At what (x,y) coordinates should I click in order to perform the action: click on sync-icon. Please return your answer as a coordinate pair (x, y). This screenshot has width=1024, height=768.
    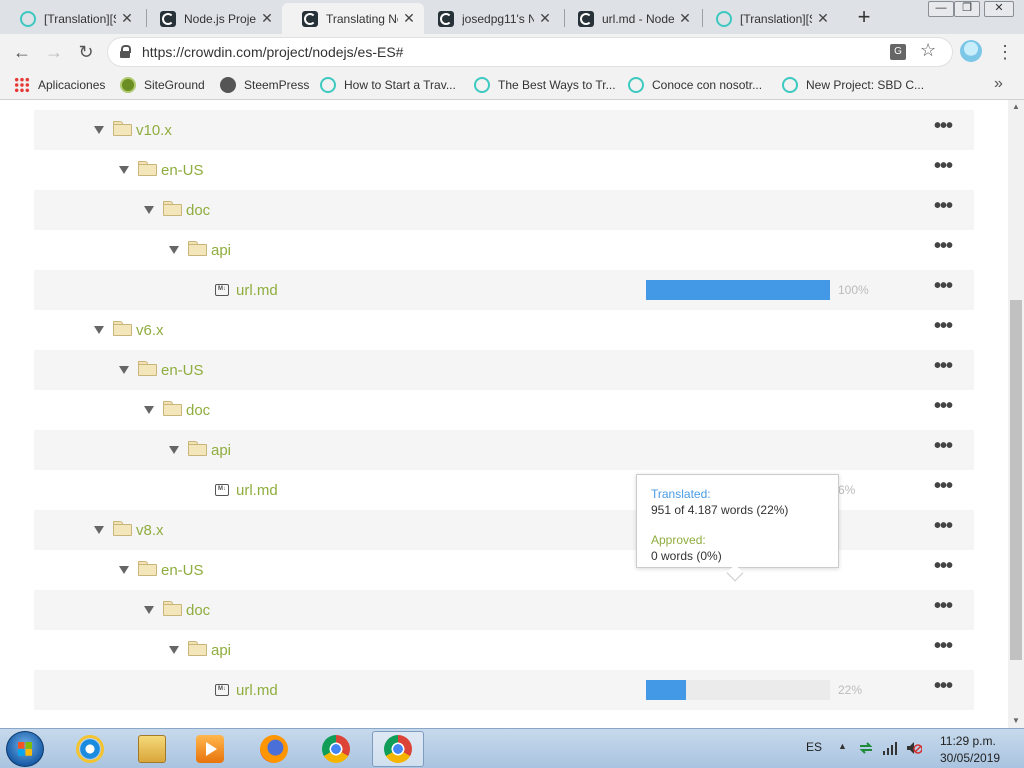
    Looking at the image, I should click on (866, 748).